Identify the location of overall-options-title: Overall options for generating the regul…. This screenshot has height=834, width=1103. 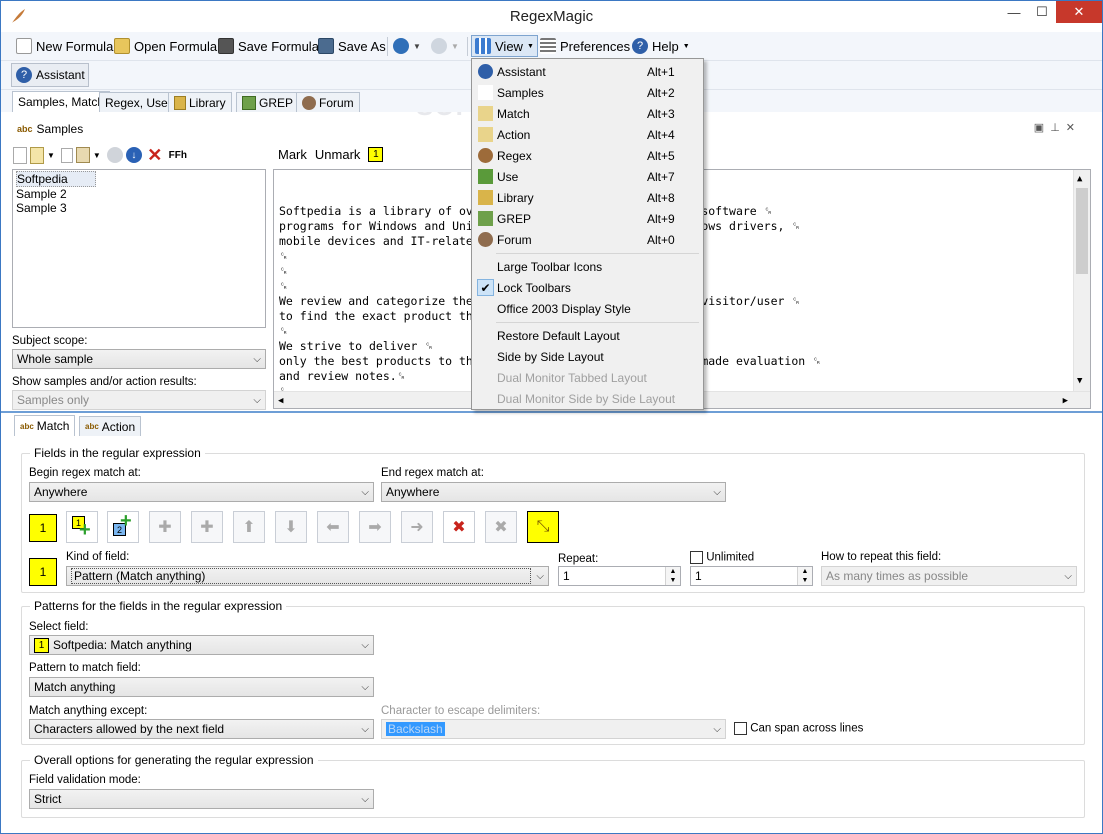
(174, 760).